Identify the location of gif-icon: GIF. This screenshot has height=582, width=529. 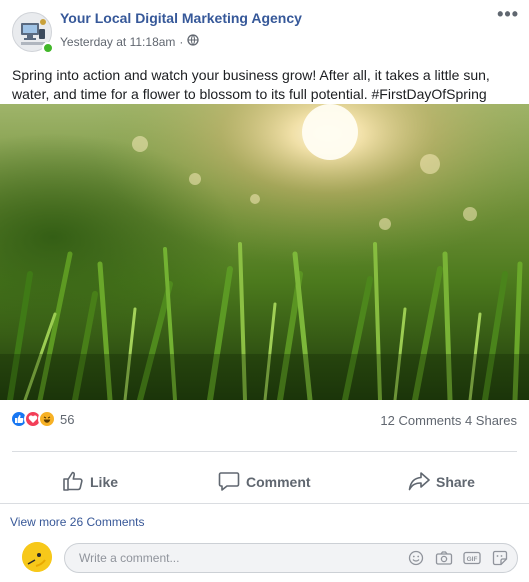
(472, 558).